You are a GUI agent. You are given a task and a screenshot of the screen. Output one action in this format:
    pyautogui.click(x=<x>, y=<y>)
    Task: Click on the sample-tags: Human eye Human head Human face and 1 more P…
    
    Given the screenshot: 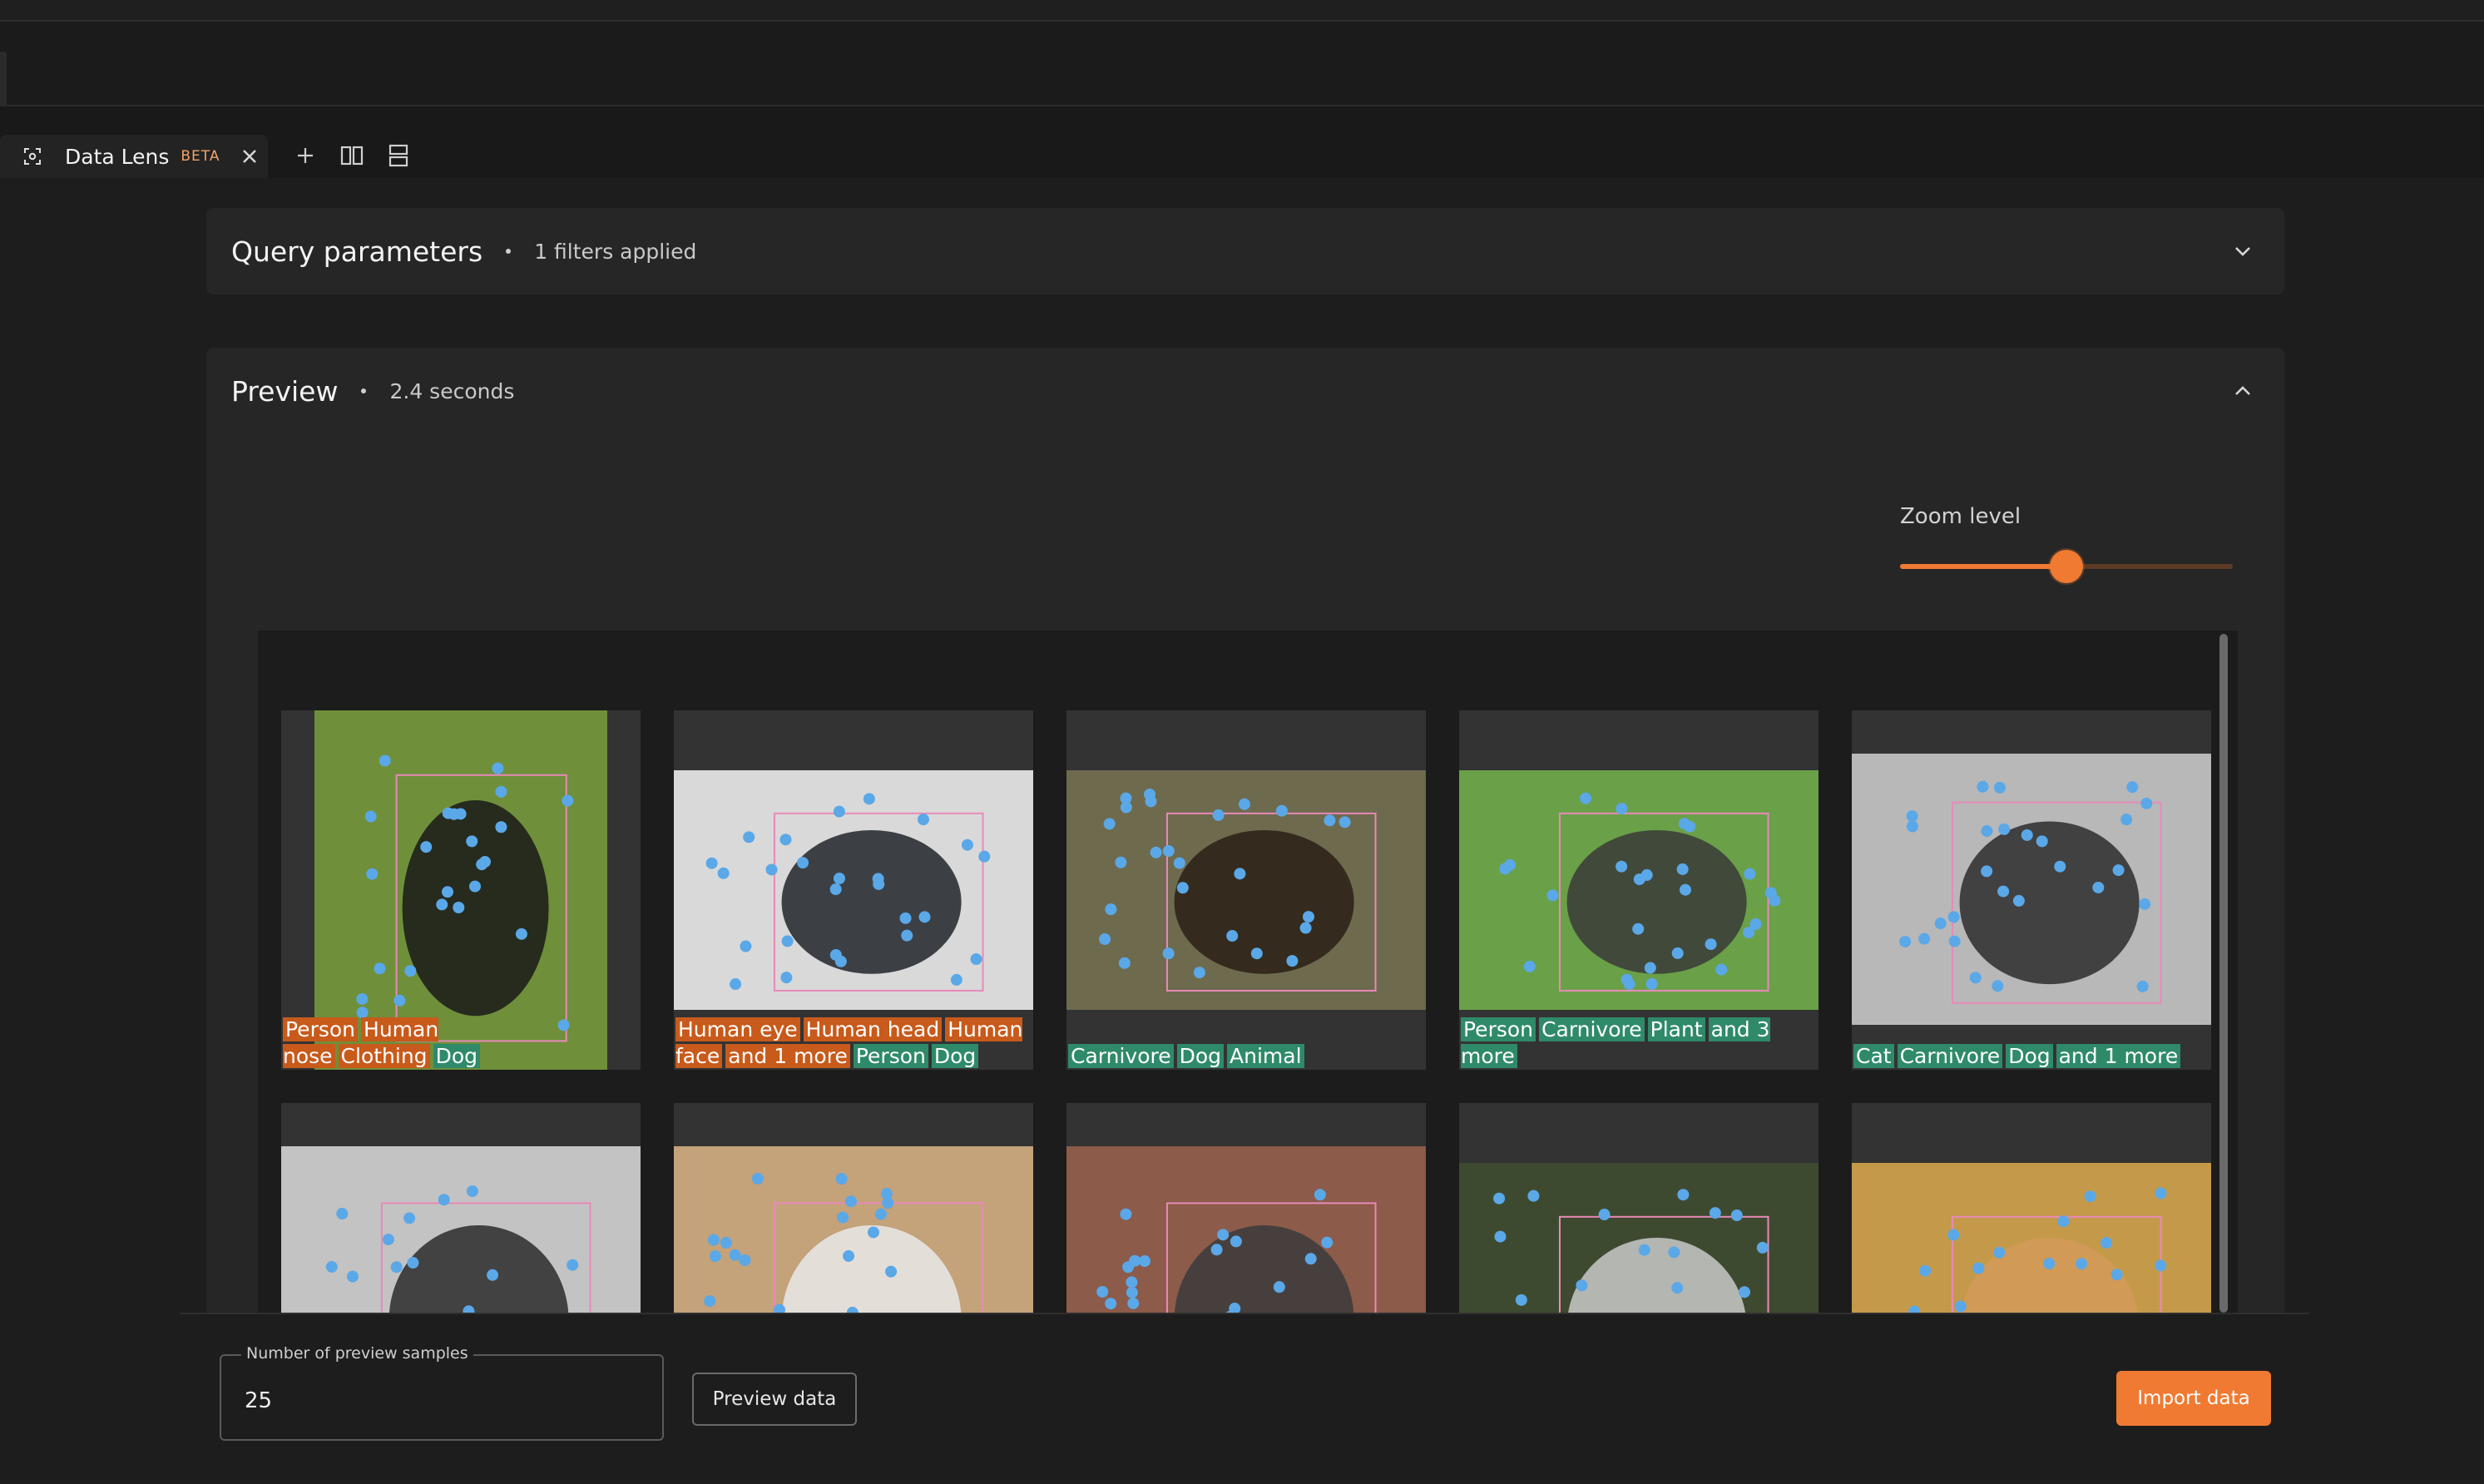 What is the action you would take?
    pyautogui.click(x=854, y=1043)
    